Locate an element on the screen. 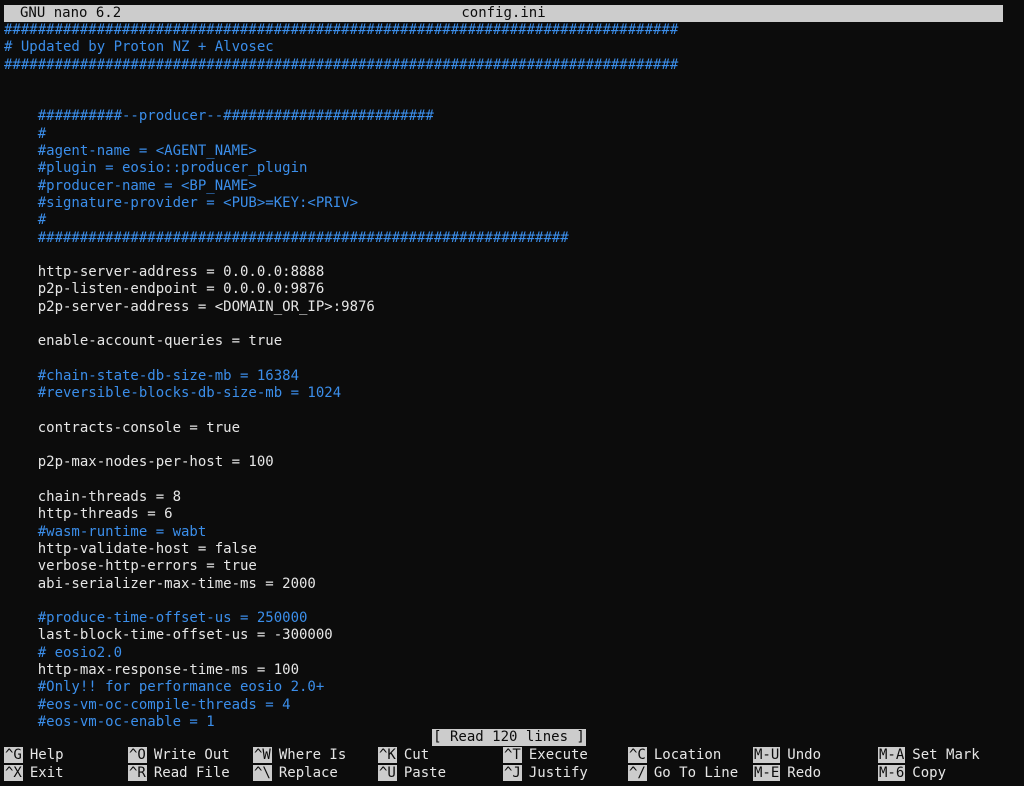  shortcut-paste: ^U Paste is located at coordinates (412, 773).